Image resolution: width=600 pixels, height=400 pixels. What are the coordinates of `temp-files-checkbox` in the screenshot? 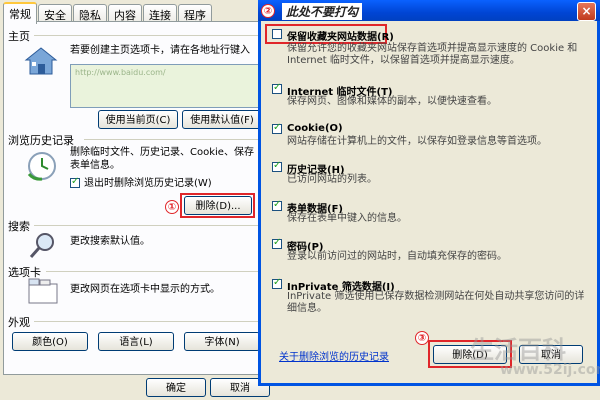 It's located at (277, 88).